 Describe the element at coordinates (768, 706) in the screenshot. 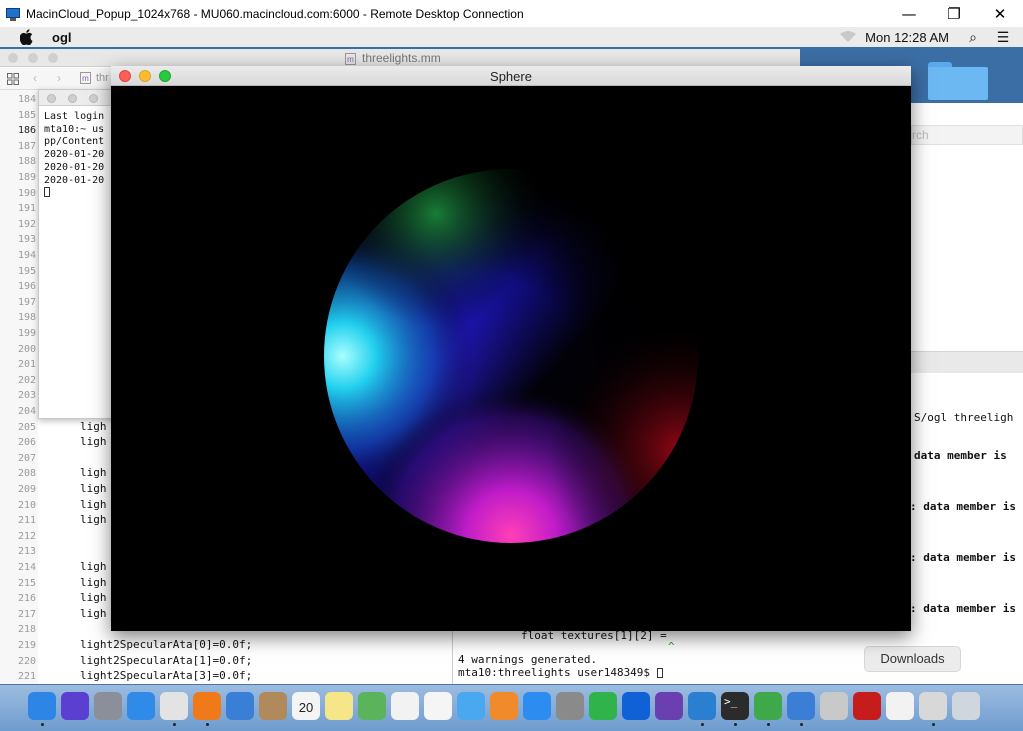

I see `android-studio-icon` at that location.